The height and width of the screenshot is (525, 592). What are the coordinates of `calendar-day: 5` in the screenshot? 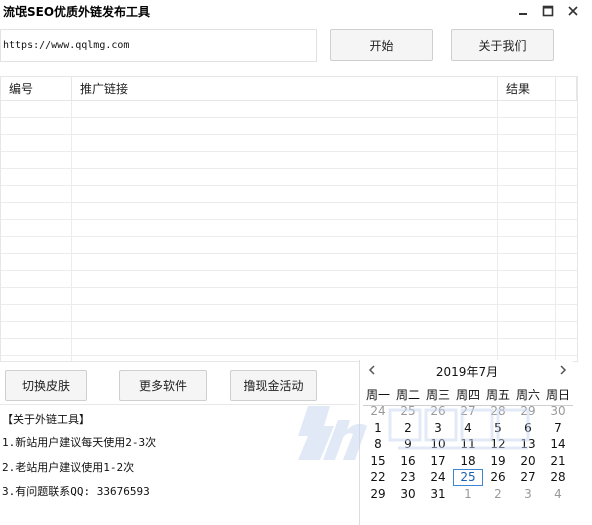 It's located at (498, 428).